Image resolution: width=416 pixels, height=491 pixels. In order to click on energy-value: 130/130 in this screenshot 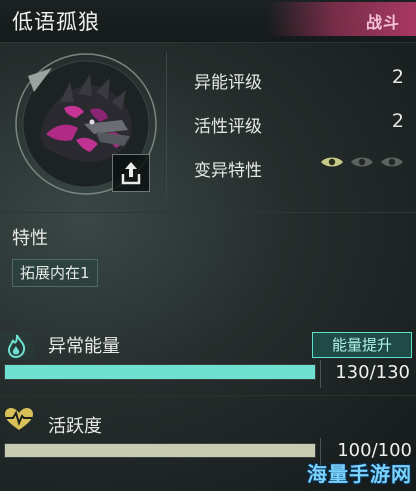, I will do `click(372, 372)`.